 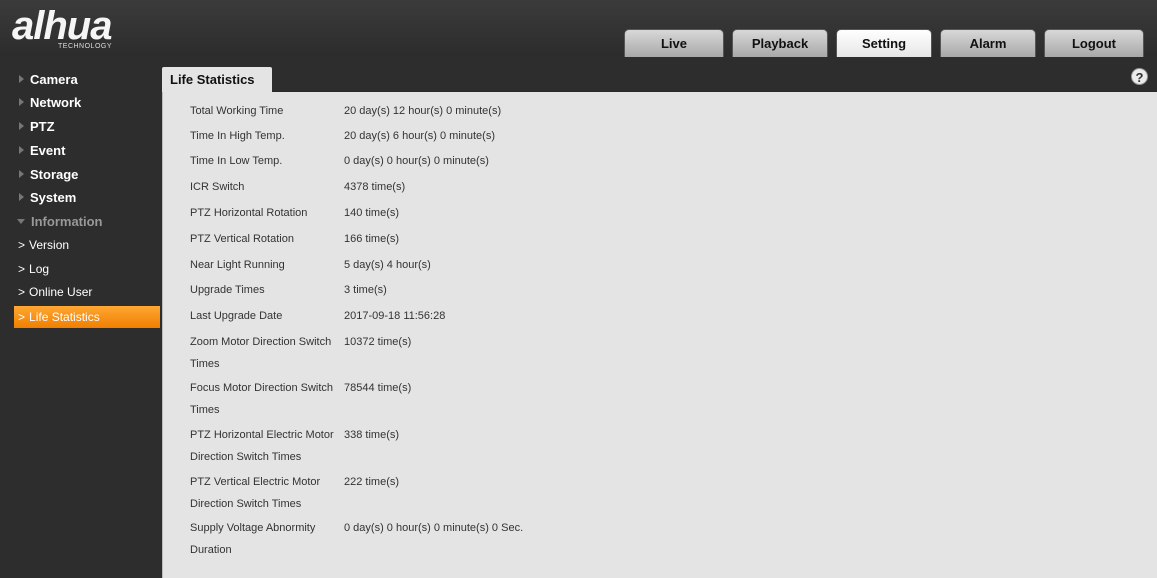 What do you see at coordinates (261, 342) in the screenshot?
I see `stat-label-line: Zoom Motor Direction Switch` at bounding box center [261, 342].